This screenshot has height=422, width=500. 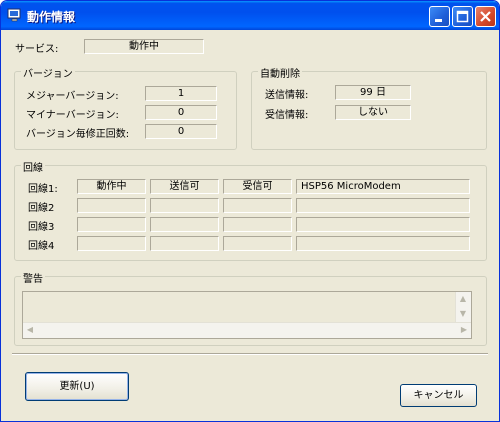 What do you see at coordinates (181, 131) in the screenshot?
I see `patch-count-field: 0` at bounding box center [181, 131].